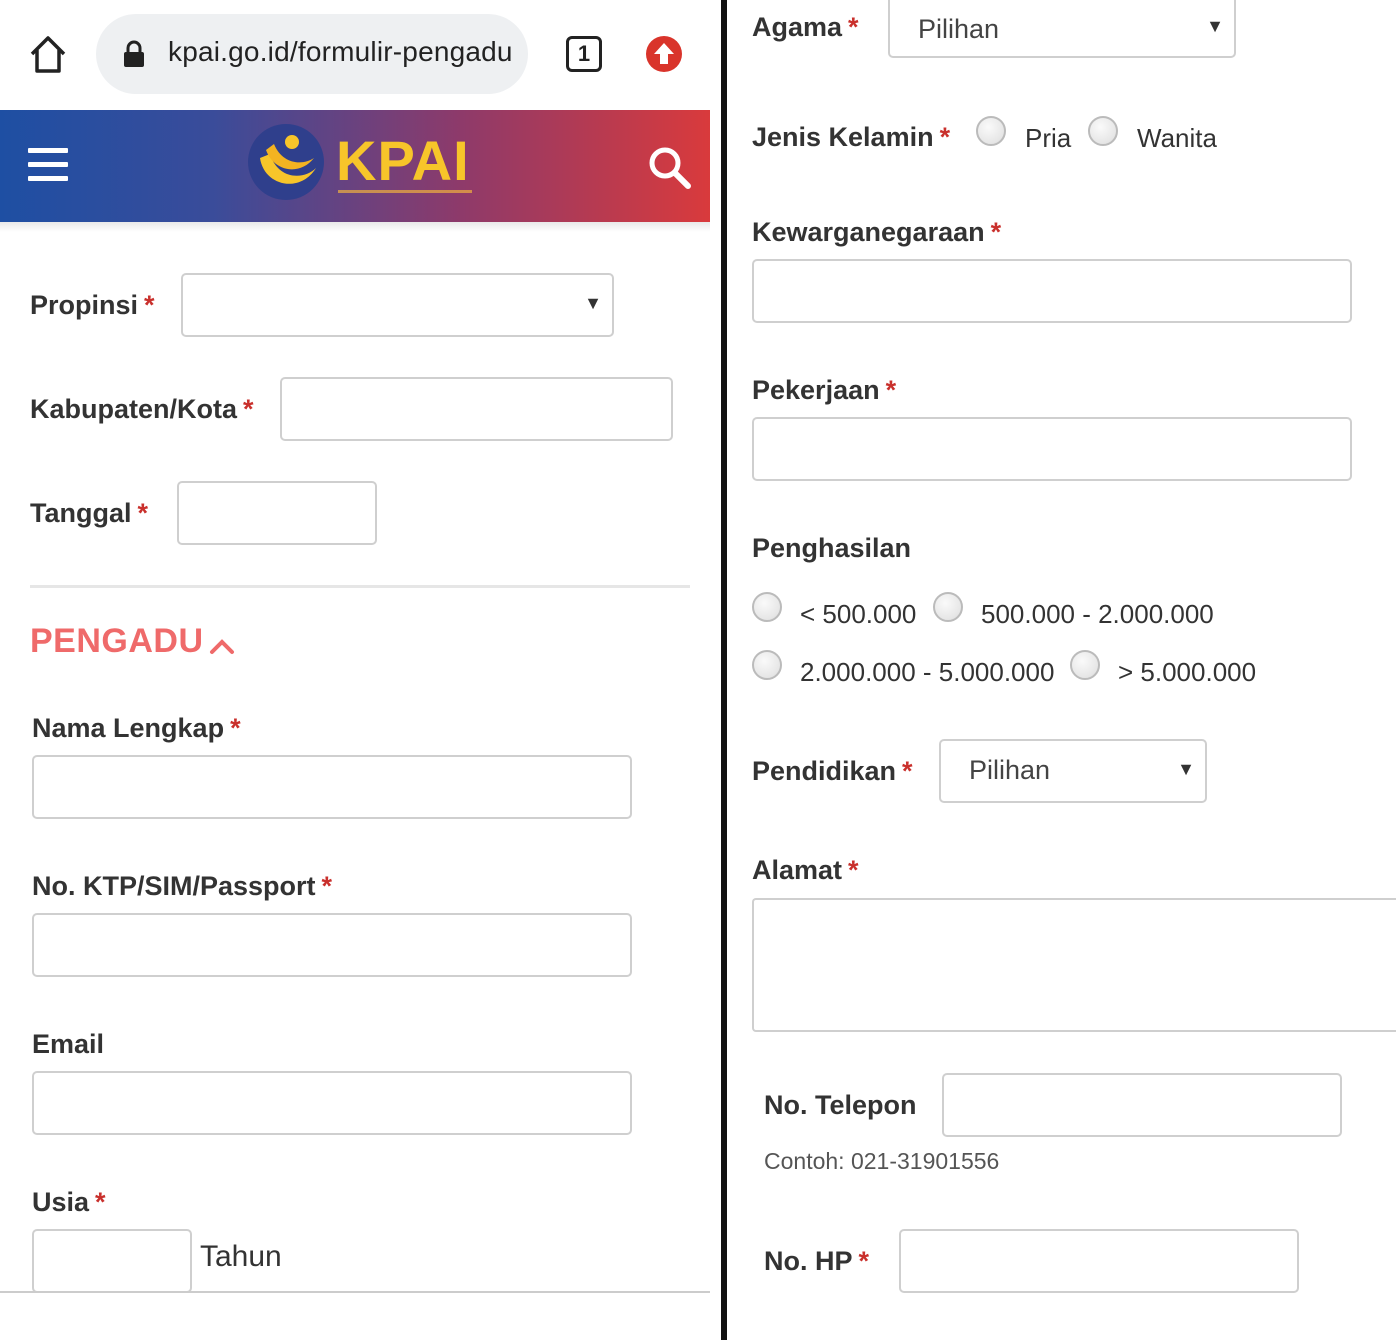 The width and height of the screenshot is (1396, 1340). Describe the element at coordinates (1062, 29) in the screenshot. I see `agama-select: Pilihan ▼` at that location.